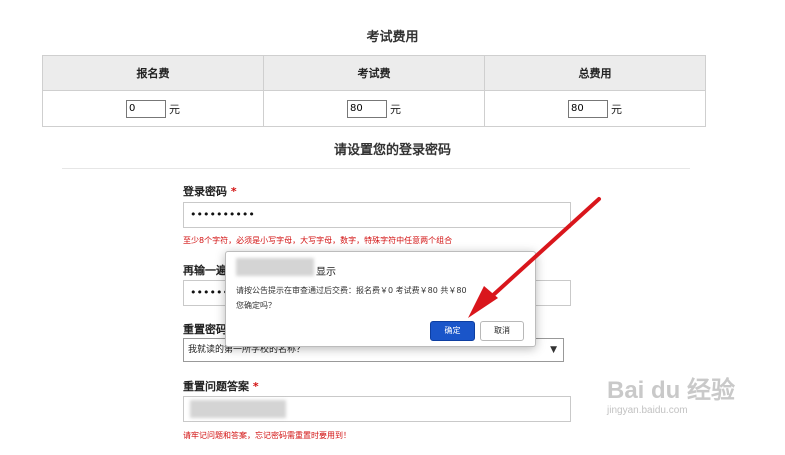 The image size is (785, 455). Describe the element at coordinates (671, 390) in the screenshot. I see `watermark-logo: Bai du 经验` at that location.